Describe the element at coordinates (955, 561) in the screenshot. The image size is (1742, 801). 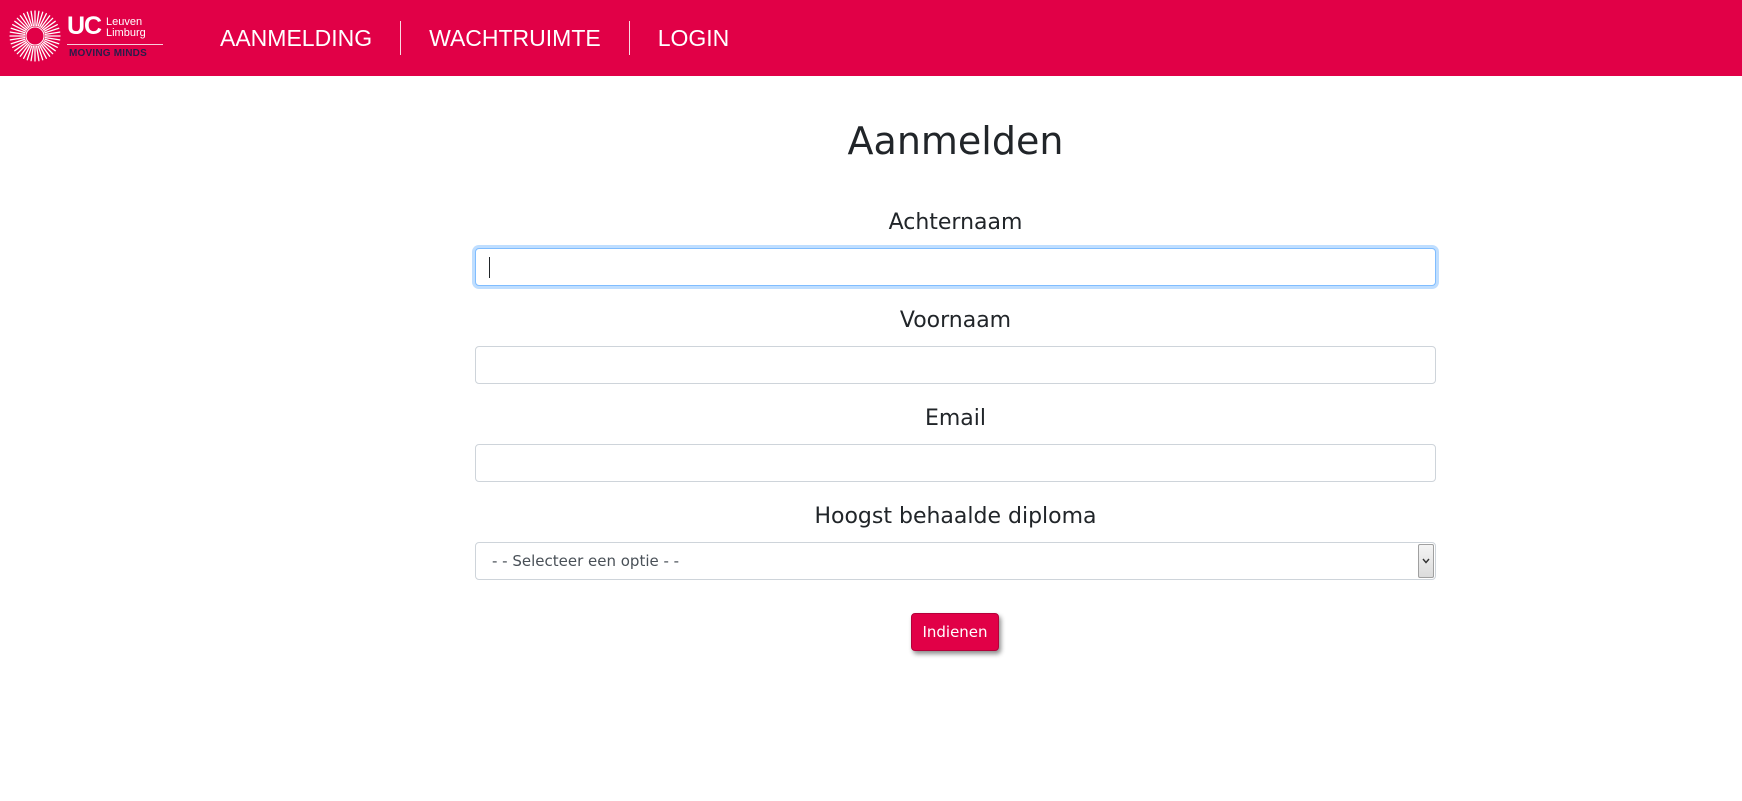
I see `diploma-select: - - Selecteer een optie - -` at that location.